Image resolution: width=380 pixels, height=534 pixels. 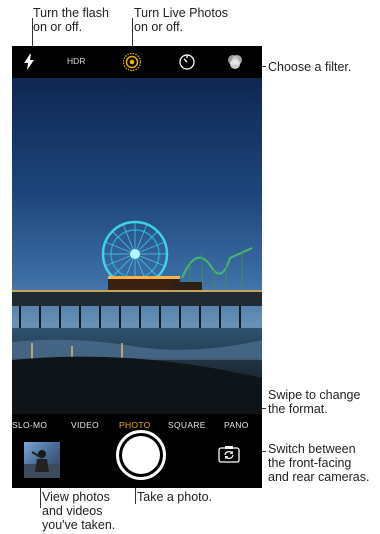 I want to click on flash-icon, so click(x=29, y=64).